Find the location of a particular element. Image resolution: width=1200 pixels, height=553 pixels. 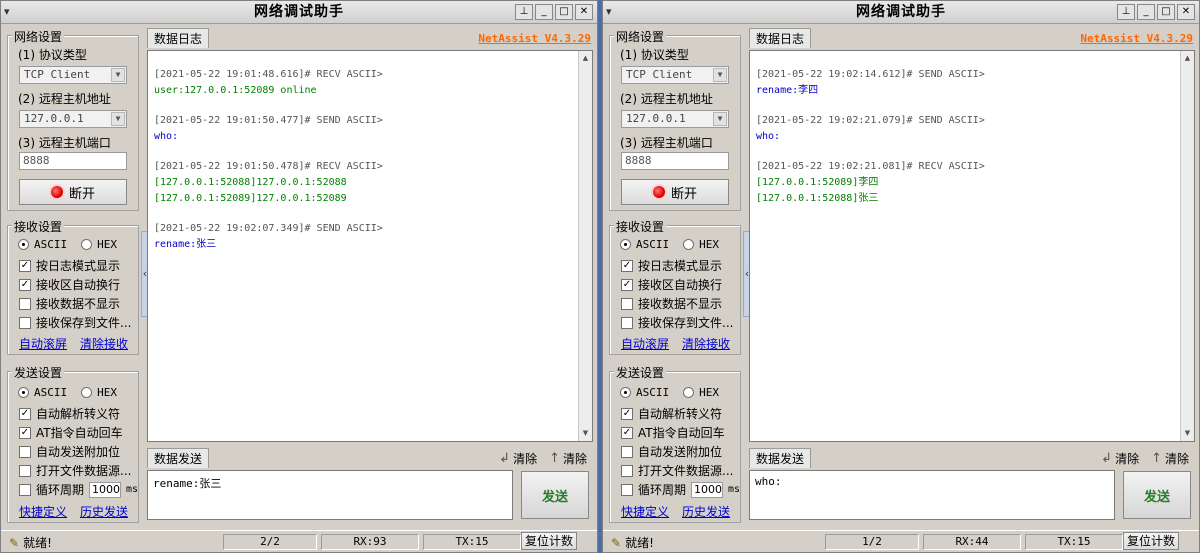

arrow-down-icon: ↲ is located at coordinates (1107, 458).